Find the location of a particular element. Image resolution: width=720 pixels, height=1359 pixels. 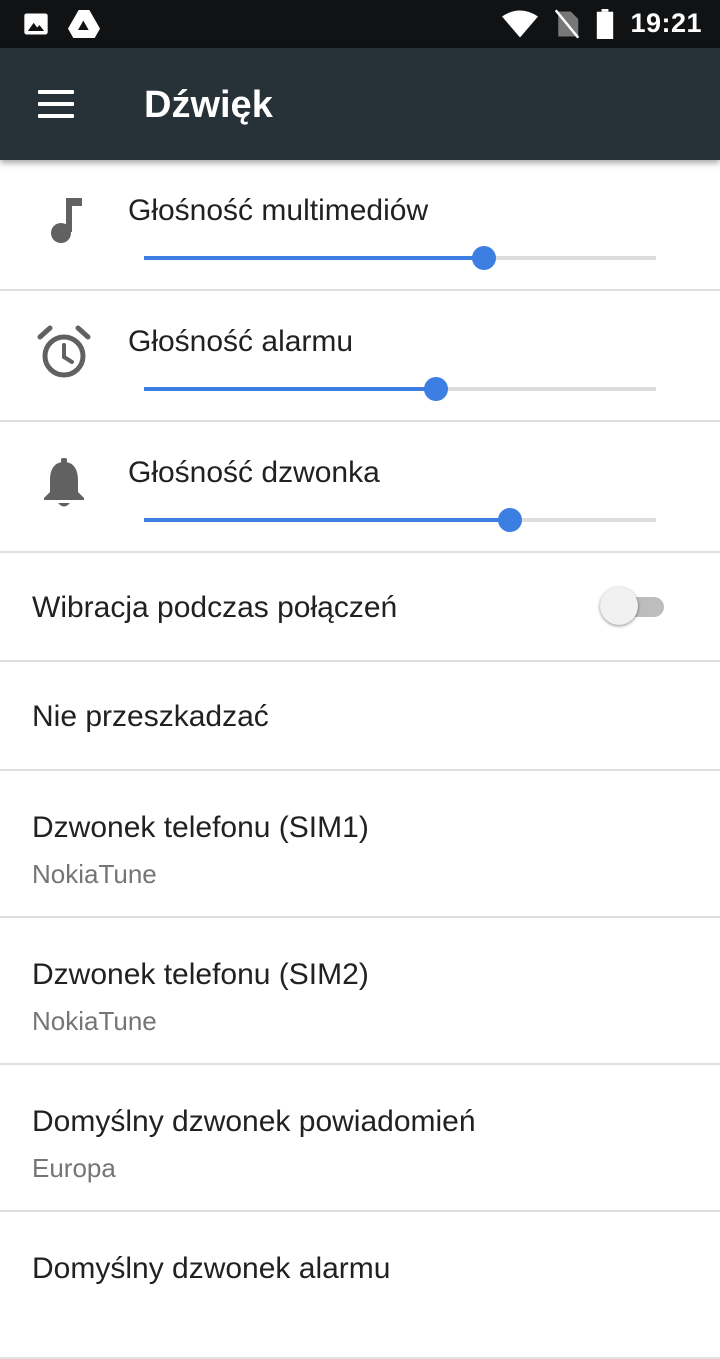

drive-icon is located at coordinates (84, 24).